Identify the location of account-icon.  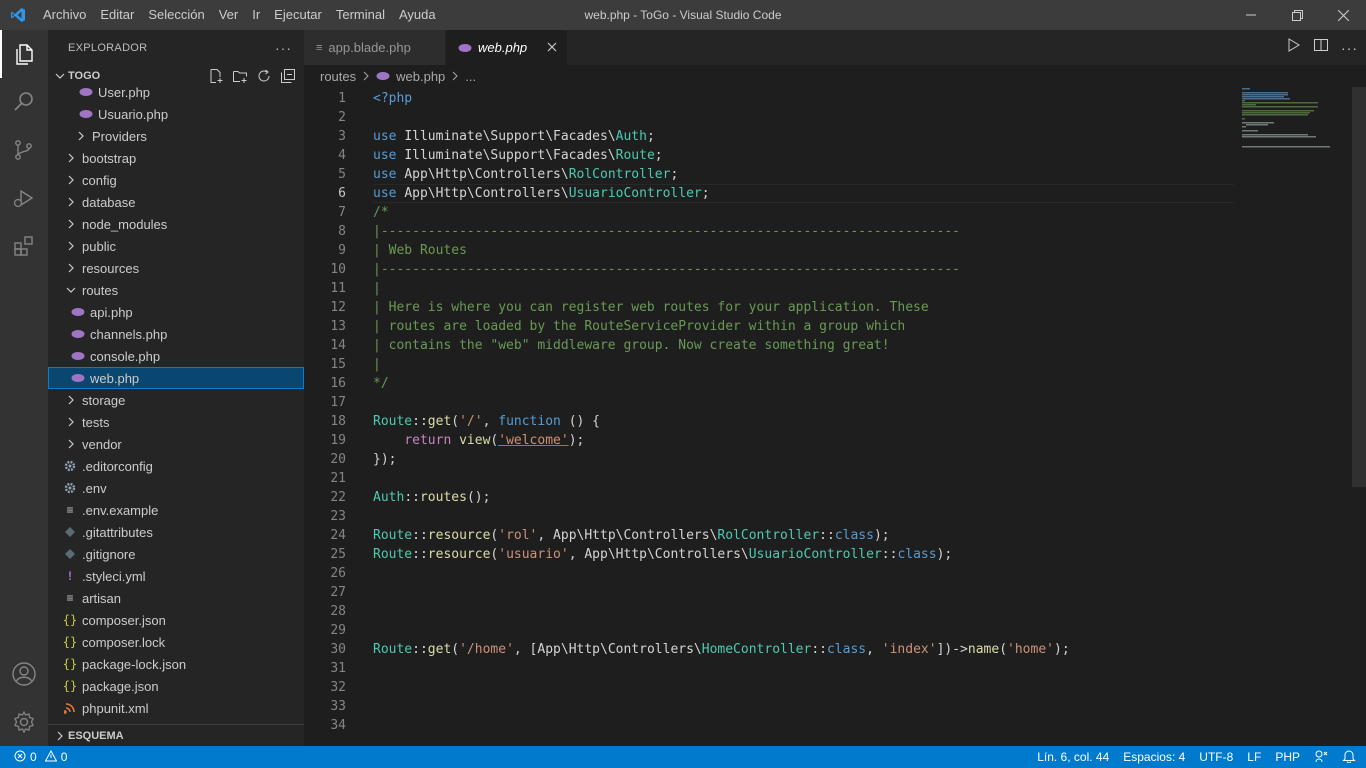
(24, 674).